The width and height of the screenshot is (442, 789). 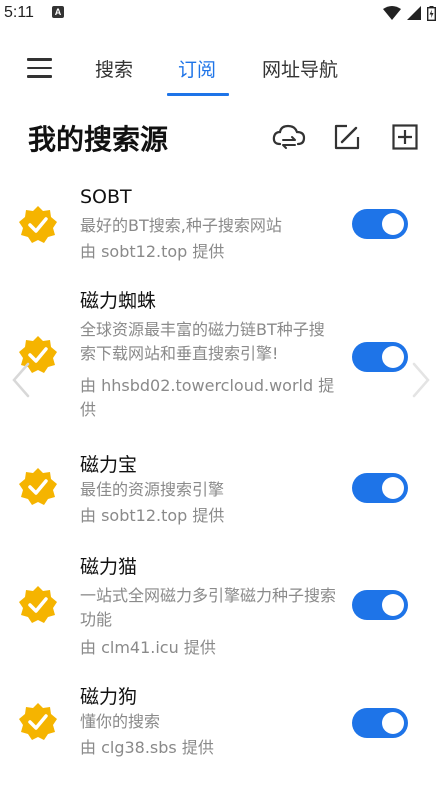 I want to click on source-name: 磁力蜘蛛, so click(x=118, y=301).